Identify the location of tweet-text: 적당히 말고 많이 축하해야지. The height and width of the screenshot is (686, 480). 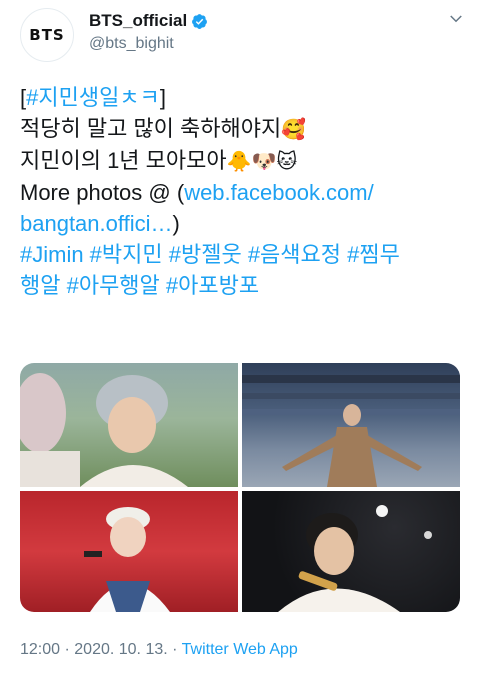
(151, 128).